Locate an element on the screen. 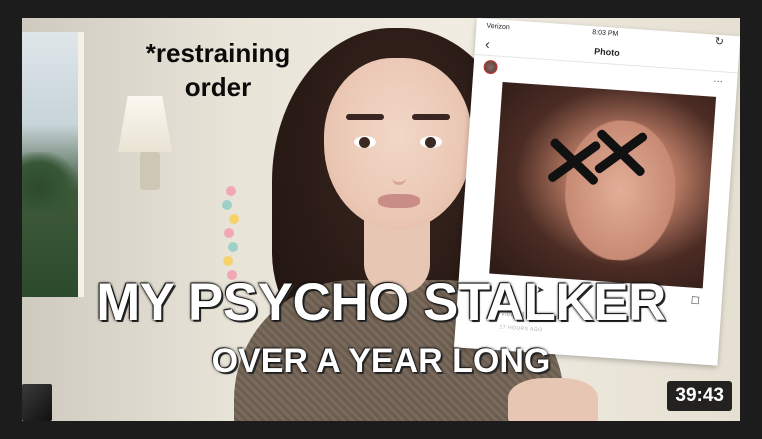  nose is located at coordinates (399, 168).